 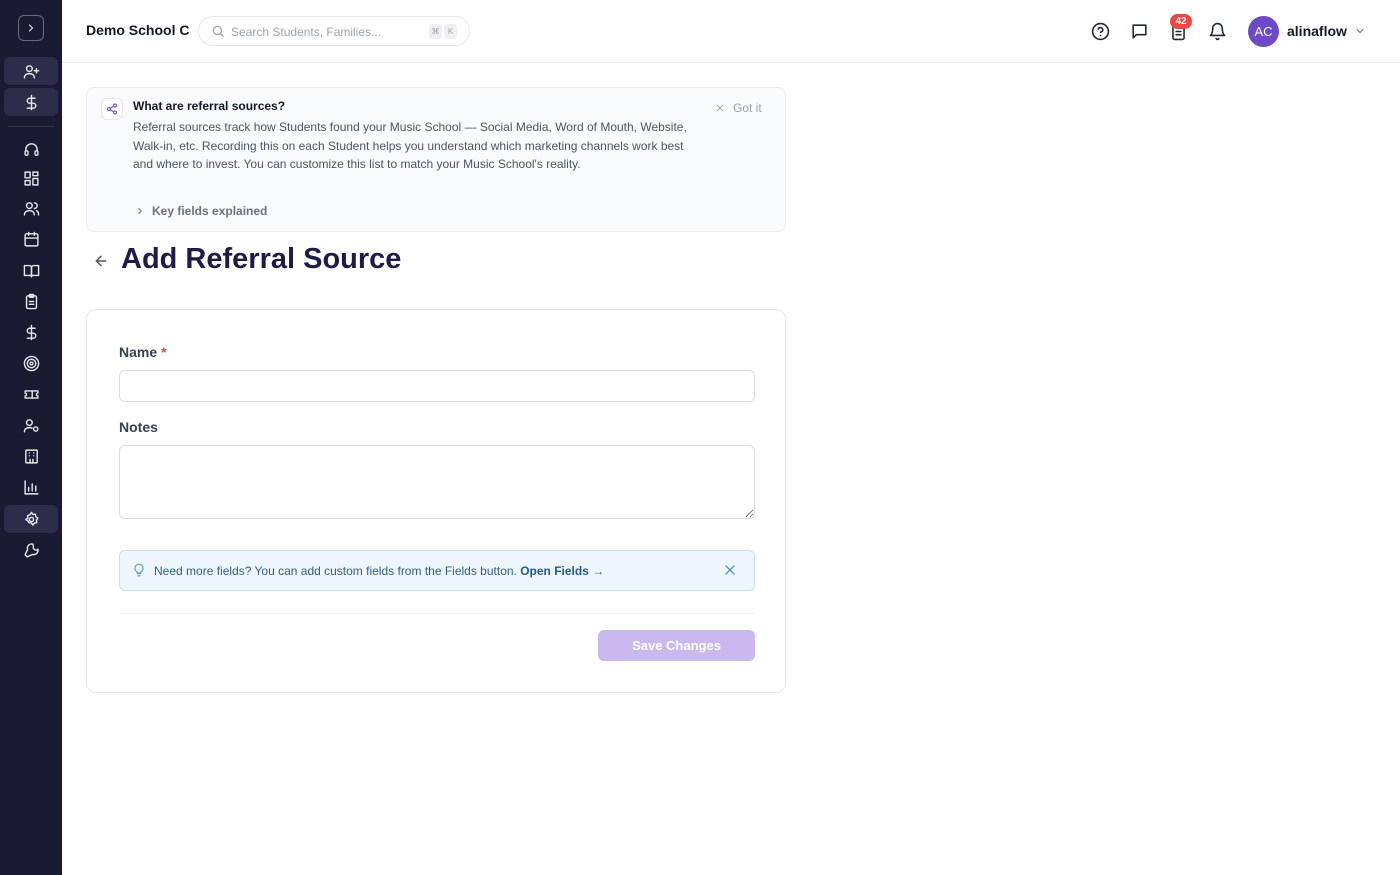 I want to click on key-fields-label: Key fields explained, so click(x=210, y=211).